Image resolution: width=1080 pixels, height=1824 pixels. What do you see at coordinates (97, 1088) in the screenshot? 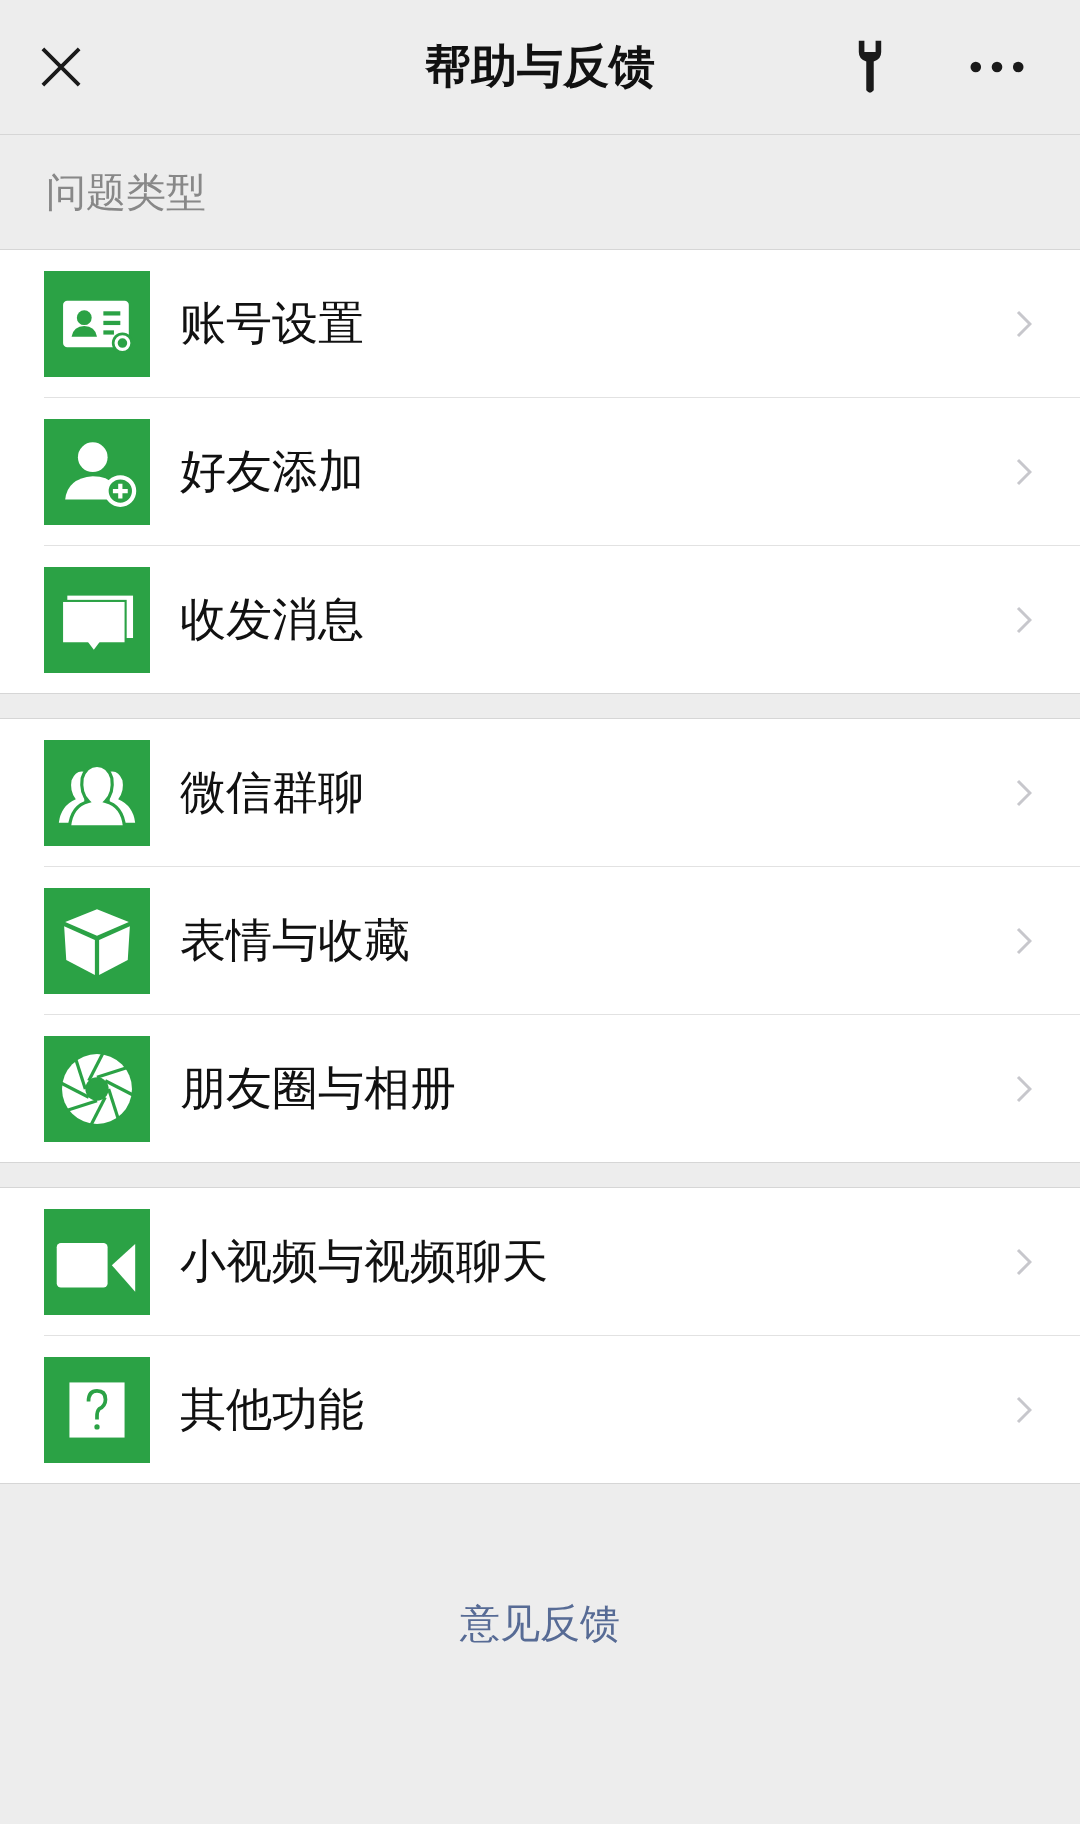
I see `aperture-icon` at bounding box center [97, 1088].